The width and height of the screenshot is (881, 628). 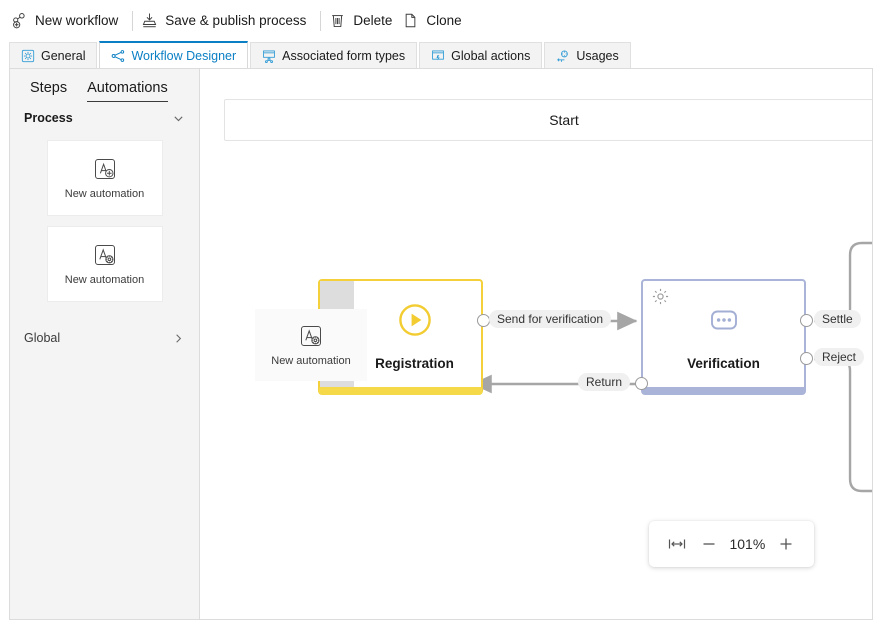 What do you see at coordinates (491, 55) in the screenshot?
I see `tab-global-actions-label: Global actions` at bounding box center [491, 55].